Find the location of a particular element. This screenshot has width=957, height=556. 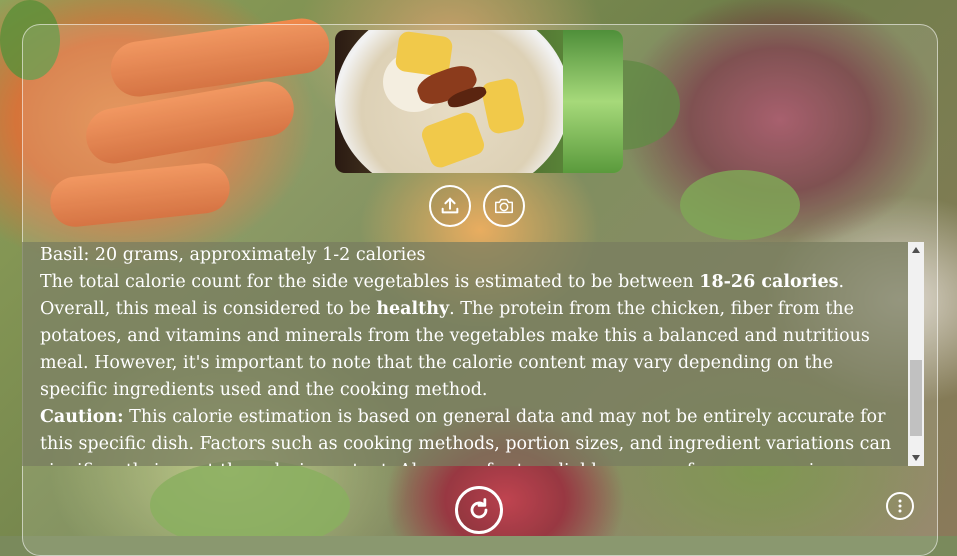

refresh-button is located at coordinates (479, 510).